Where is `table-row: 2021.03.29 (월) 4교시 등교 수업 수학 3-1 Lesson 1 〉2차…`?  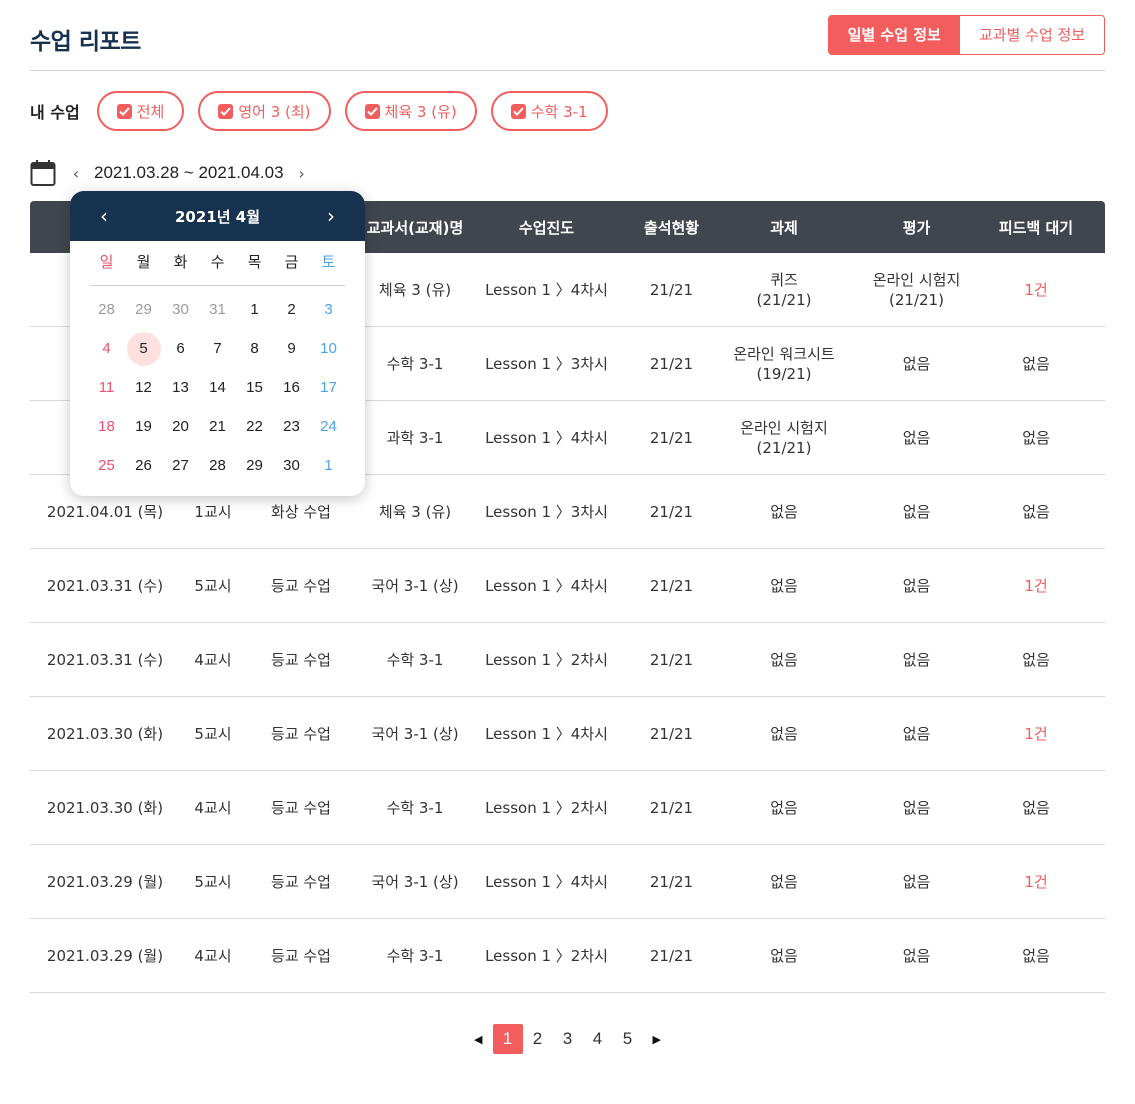 table-row: 2021.03.29 (월) 4교시 등교 수업 수학 3-1 Lesson 1 〉2차… is located at coordinates (567, 956).